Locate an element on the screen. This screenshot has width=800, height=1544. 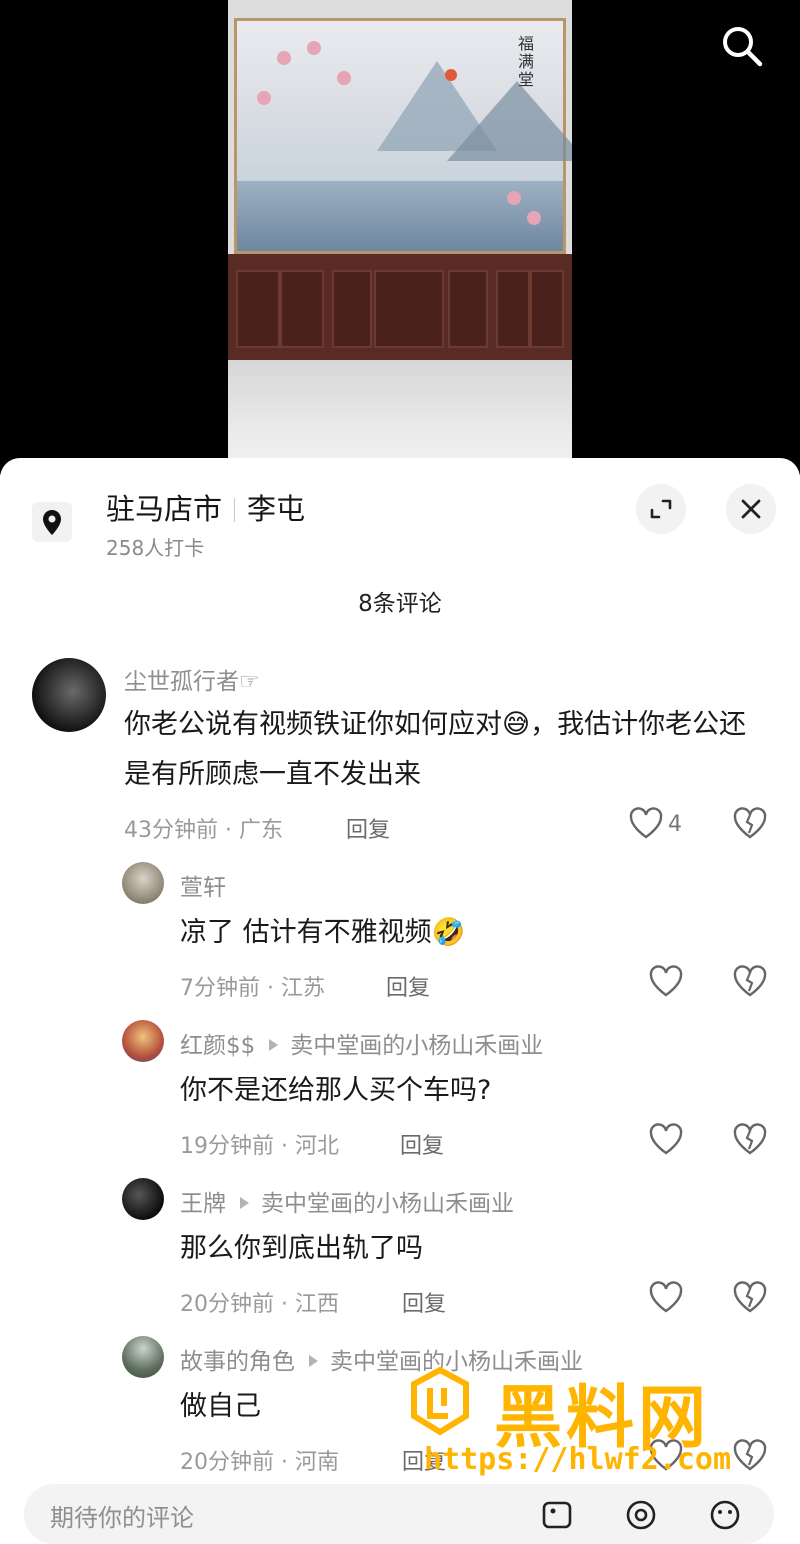
location-city: 驻马店市 is located at coordinates (164, 509).